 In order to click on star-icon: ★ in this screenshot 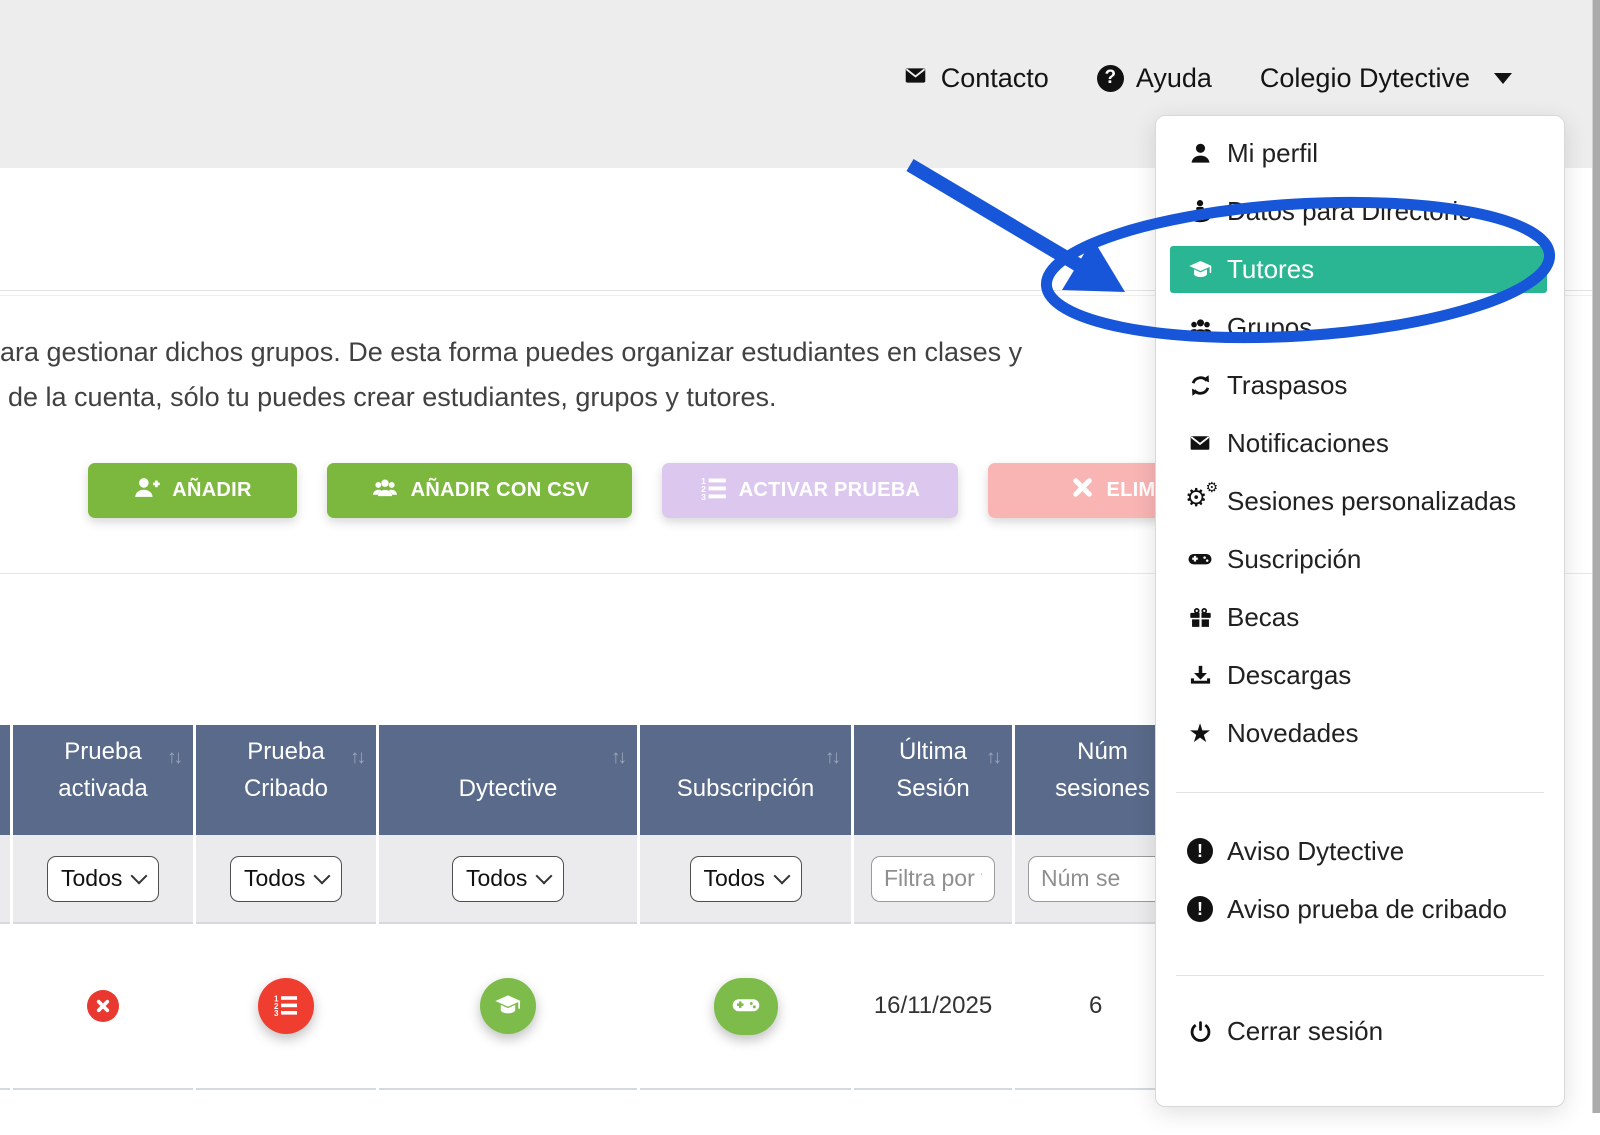, I will do `click(1200, 733)`.